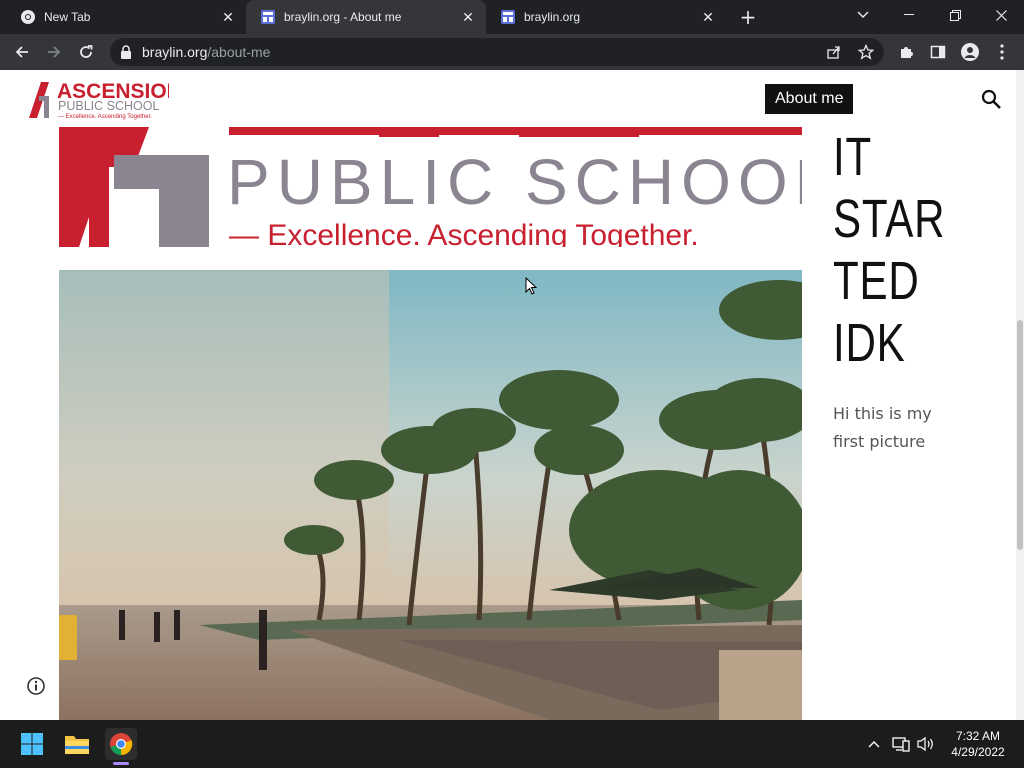 Image resolution: width=1024 pixels, height=768 pixels. Describe the element at coordinates (882, 427) in the screenshot. I see `post-caption: Hi this is my first picture` at that location.